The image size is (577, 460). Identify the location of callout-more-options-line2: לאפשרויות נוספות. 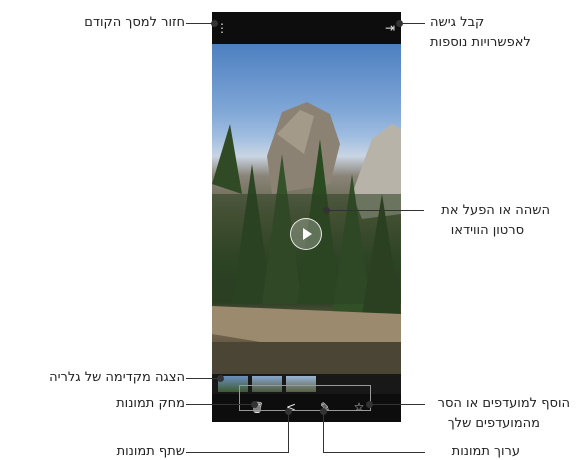
(480, 42).